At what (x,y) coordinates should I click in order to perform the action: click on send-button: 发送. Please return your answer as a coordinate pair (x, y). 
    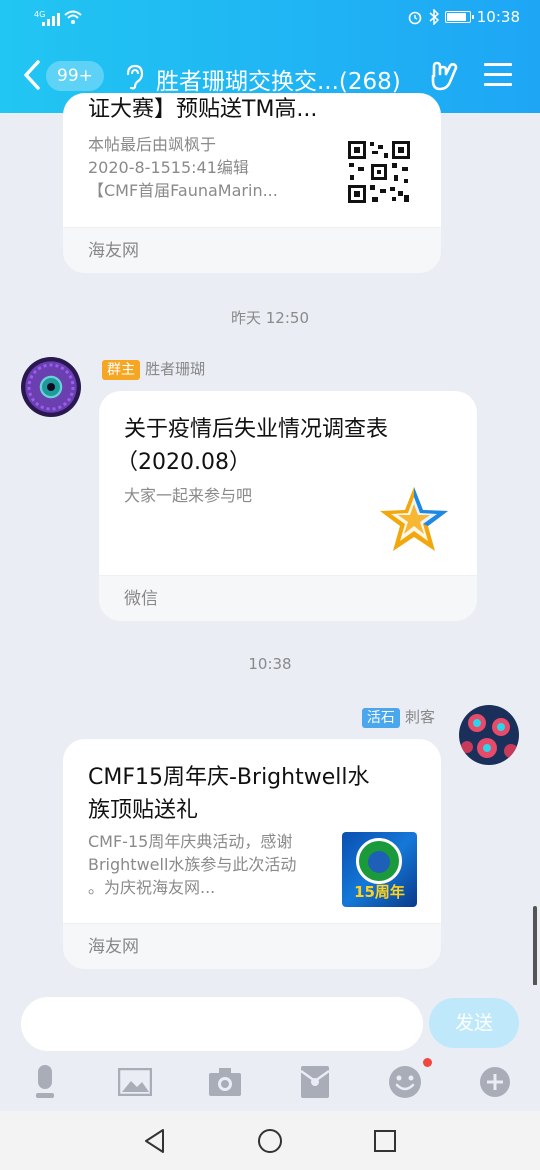
    Looking at the image, I should click on (474, 1023).